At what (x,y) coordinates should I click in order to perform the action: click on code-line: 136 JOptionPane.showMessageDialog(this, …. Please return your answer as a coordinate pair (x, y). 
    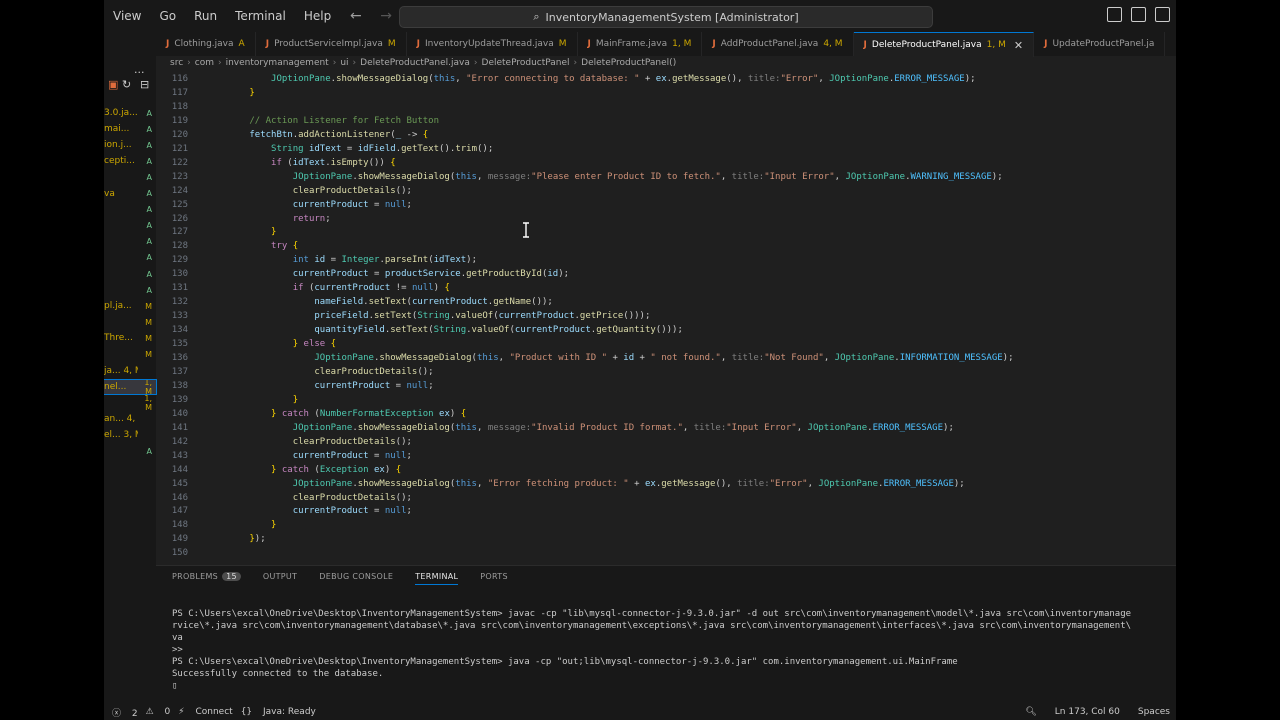
    Looking at the image, I should click on (666, 358).